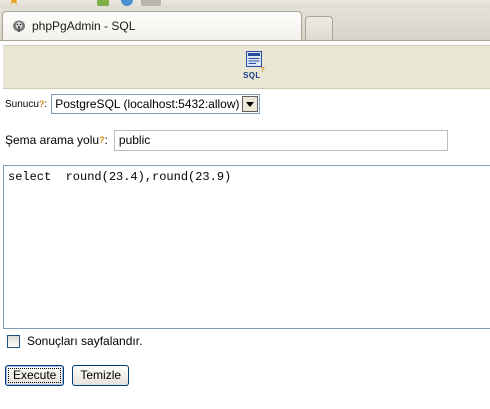  What do you see at coordinates (103, 3) in the screenshot?
I see `folder-icon` at bounding box center [103, 3].